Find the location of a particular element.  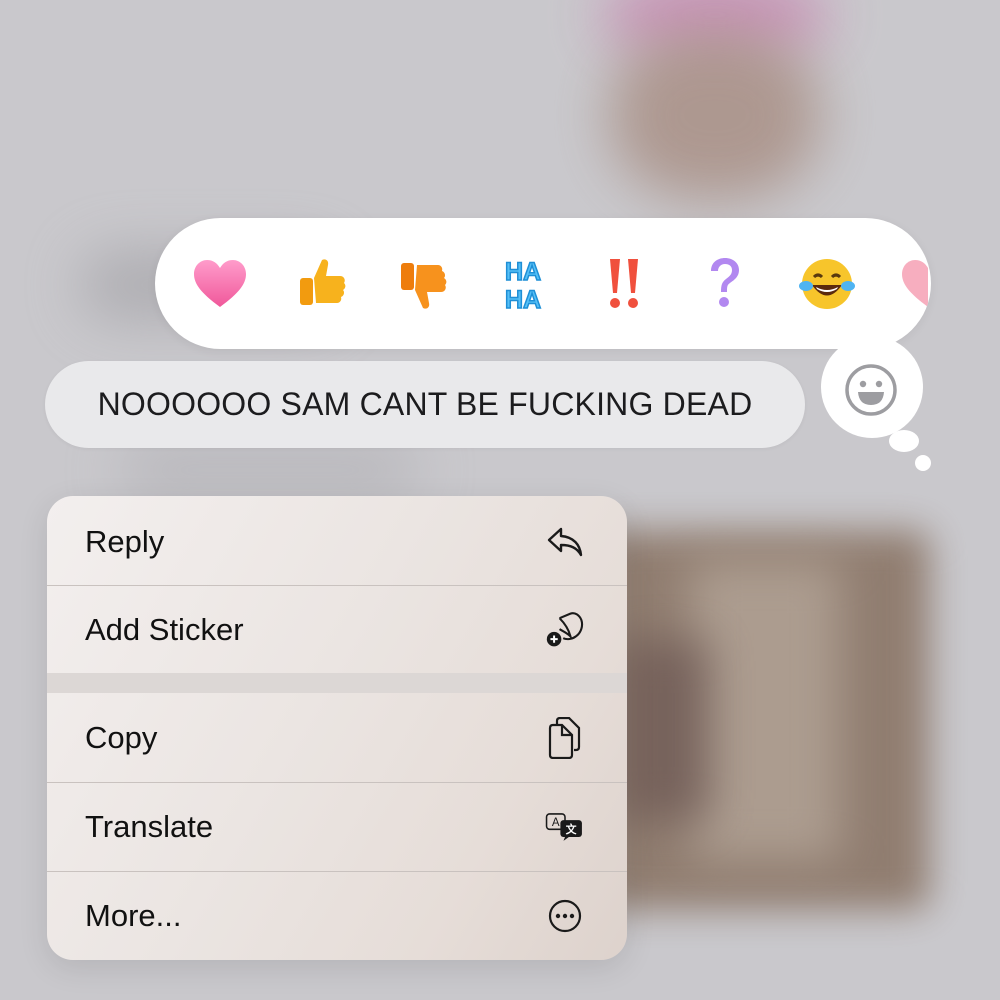

reaction-thumbs-down-button is located at coordinates (422, 284).